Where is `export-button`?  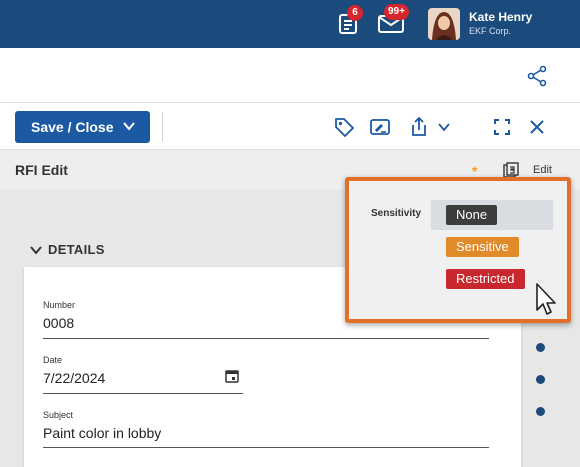
export-button is located at coordinates (419, 127).